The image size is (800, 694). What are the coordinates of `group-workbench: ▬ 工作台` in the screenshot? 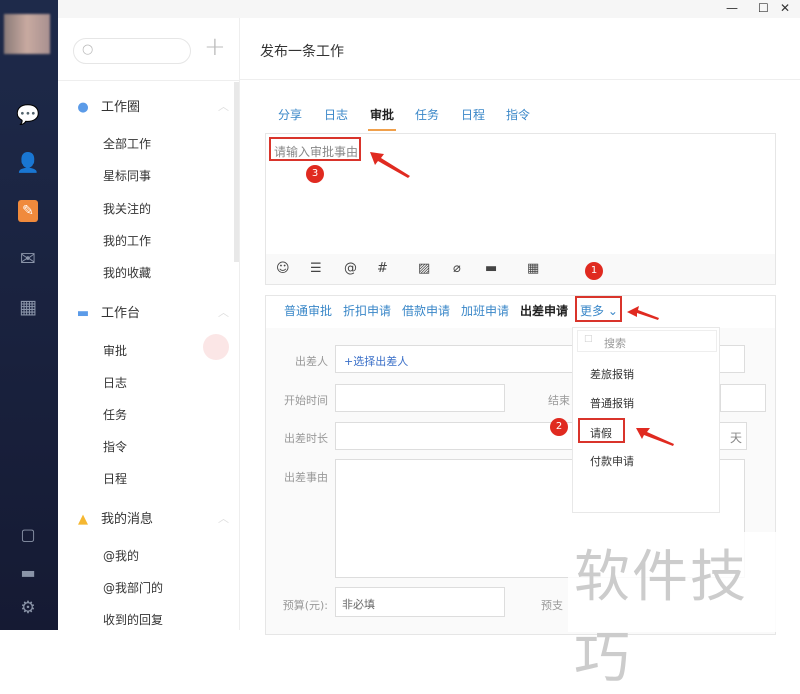 It's located at (107, 311).